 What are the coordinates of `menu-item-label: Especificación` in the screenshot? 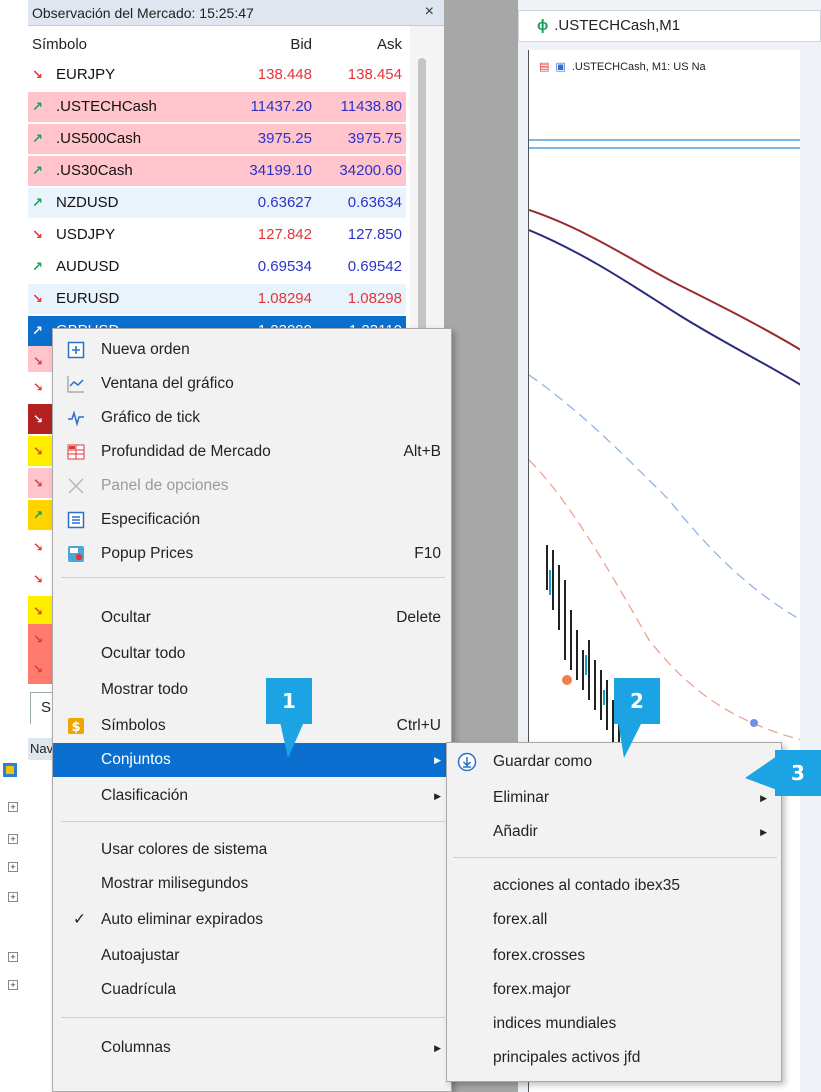 It's located at (151, 519).